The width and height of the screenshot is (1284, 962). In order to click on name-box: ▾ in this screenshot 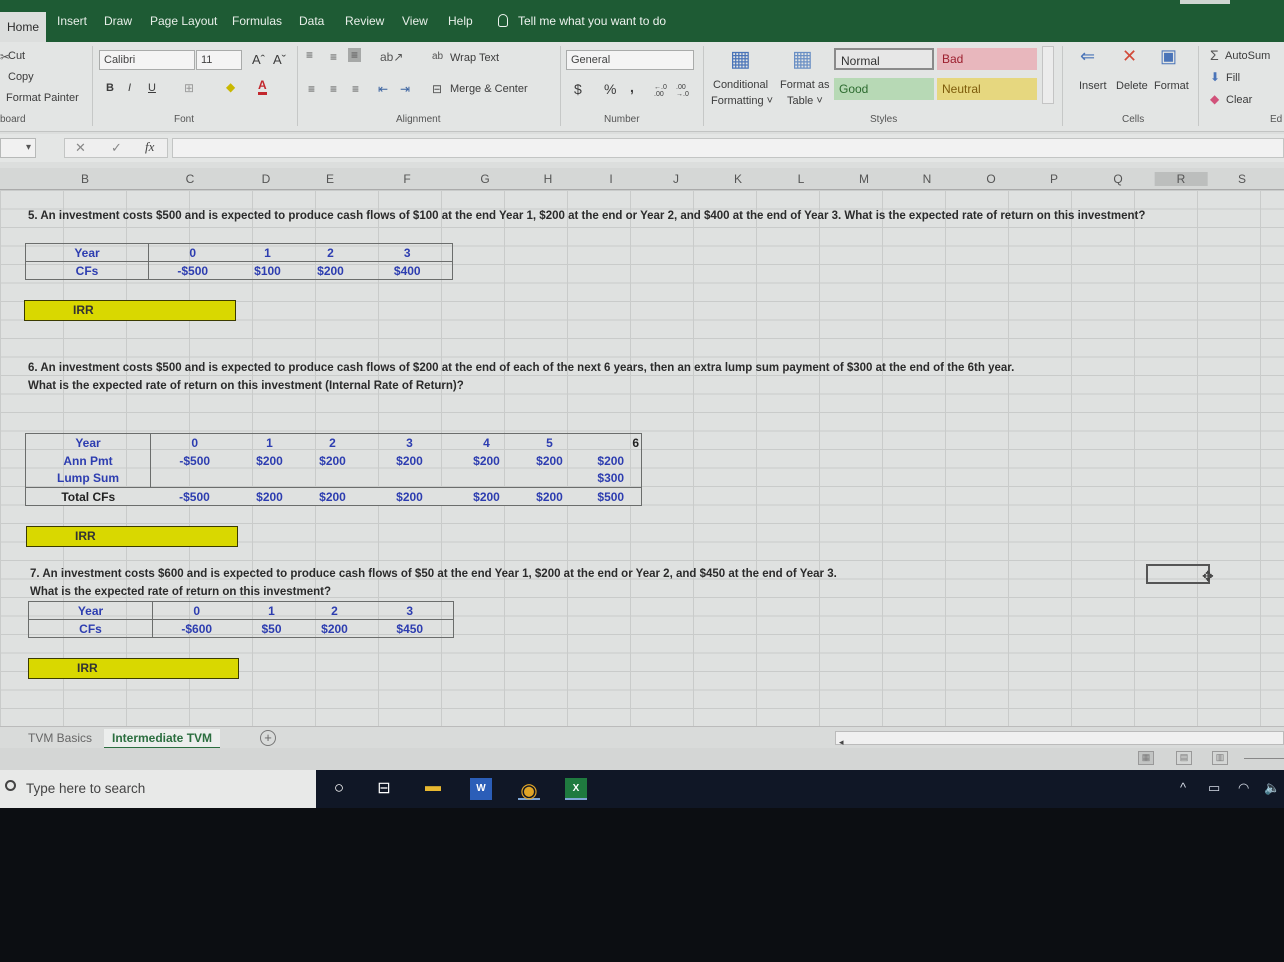, I will do `click(18, 148)`.